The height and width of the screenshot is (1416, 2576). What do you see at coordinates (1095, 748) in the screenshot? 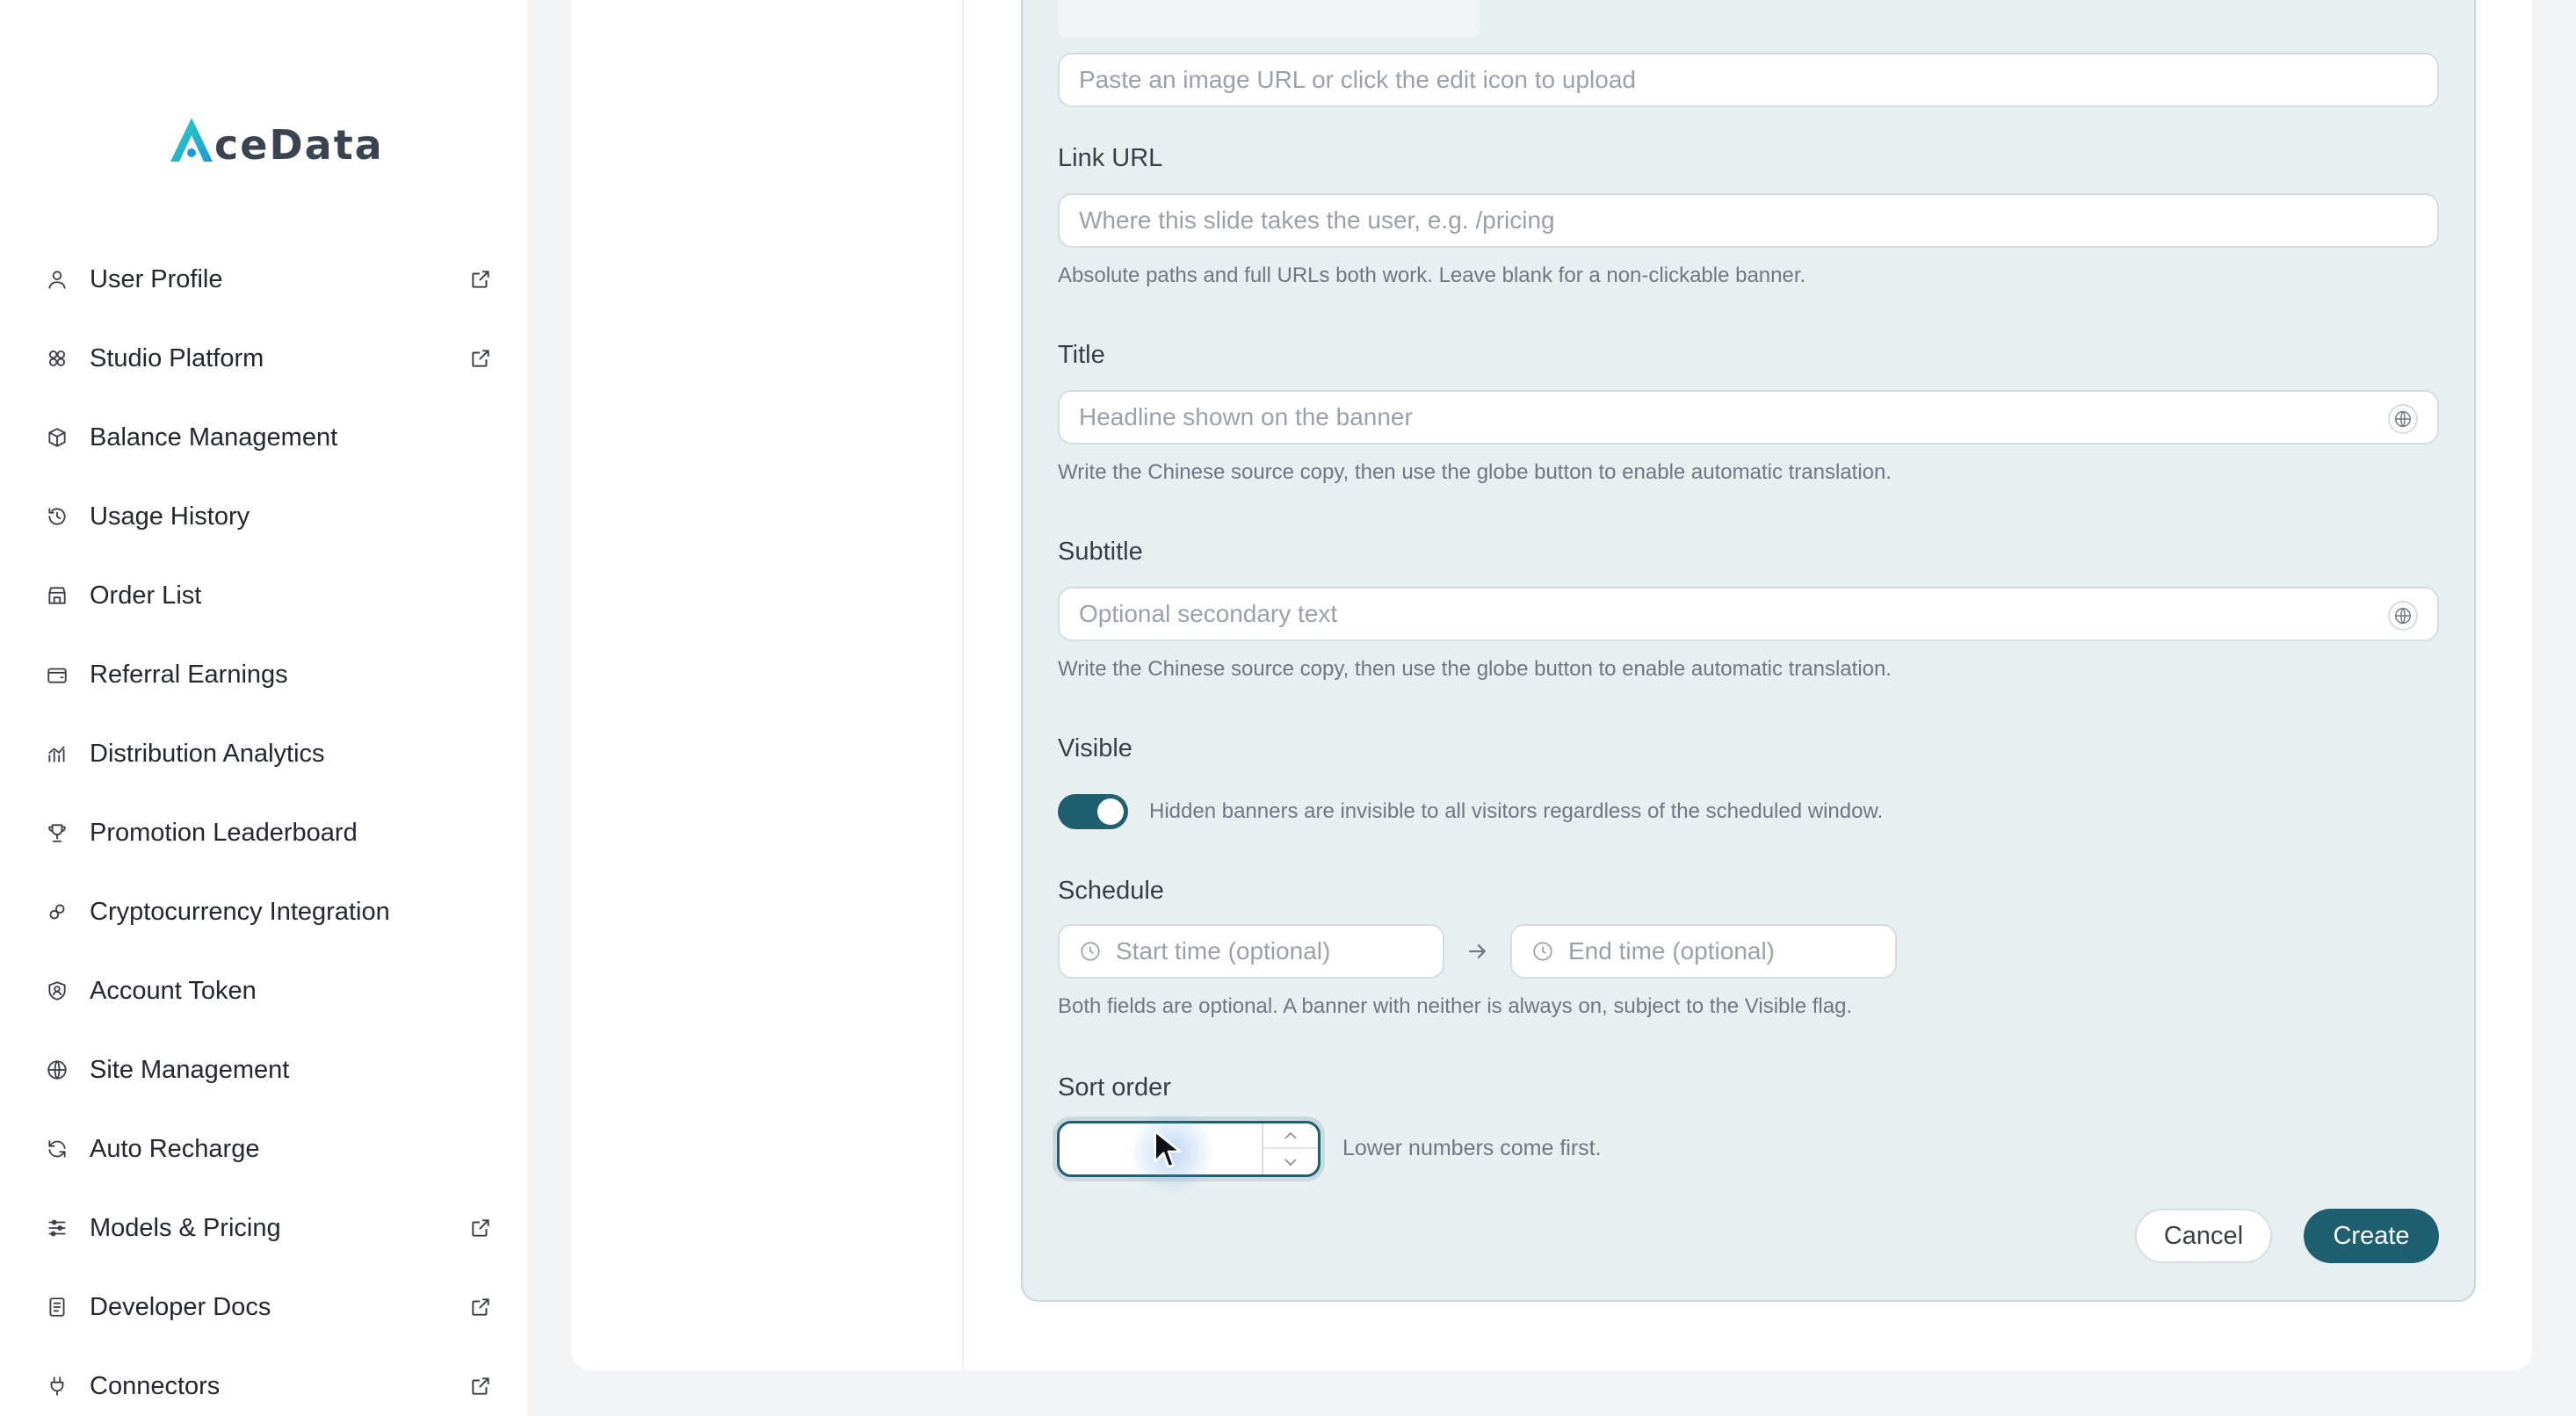
I see `visible-label: Visible` at bounding box center [1095, 748].